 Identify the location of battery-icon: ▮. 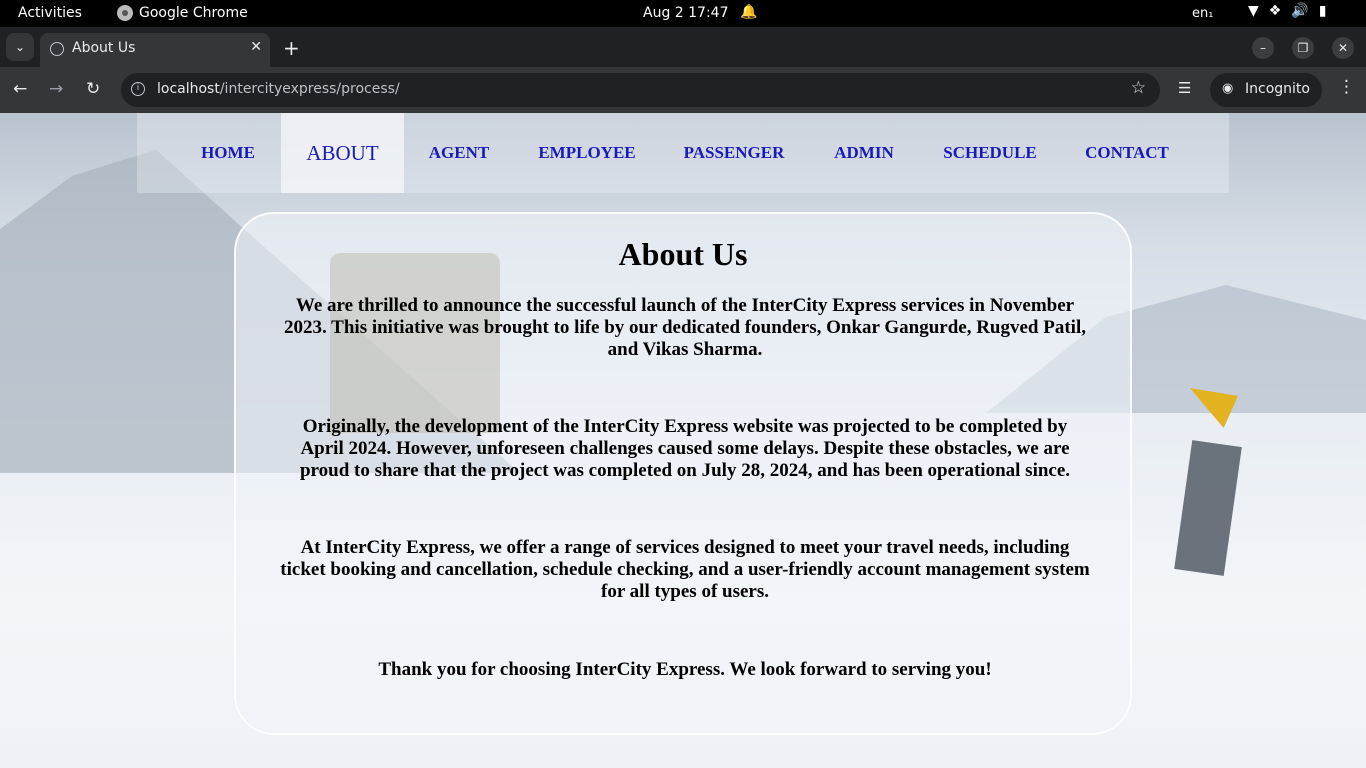
(1322, 11).